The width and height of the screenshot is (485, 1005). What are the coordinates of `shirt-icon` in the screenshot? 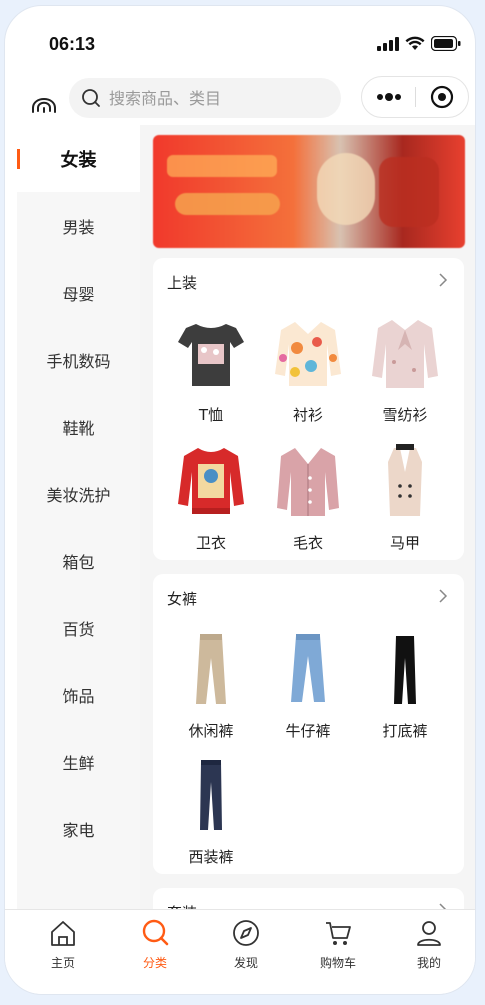 It's located at (308, 354).